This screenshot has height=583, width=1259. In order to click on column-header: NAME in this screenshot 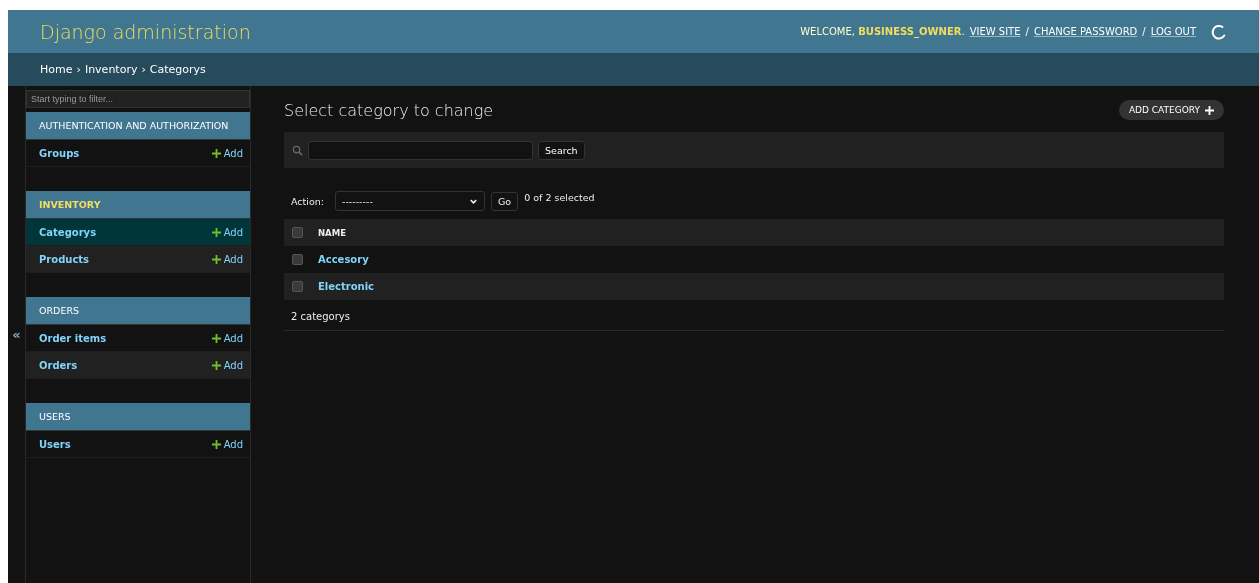, I will do `click(332, 232)`.